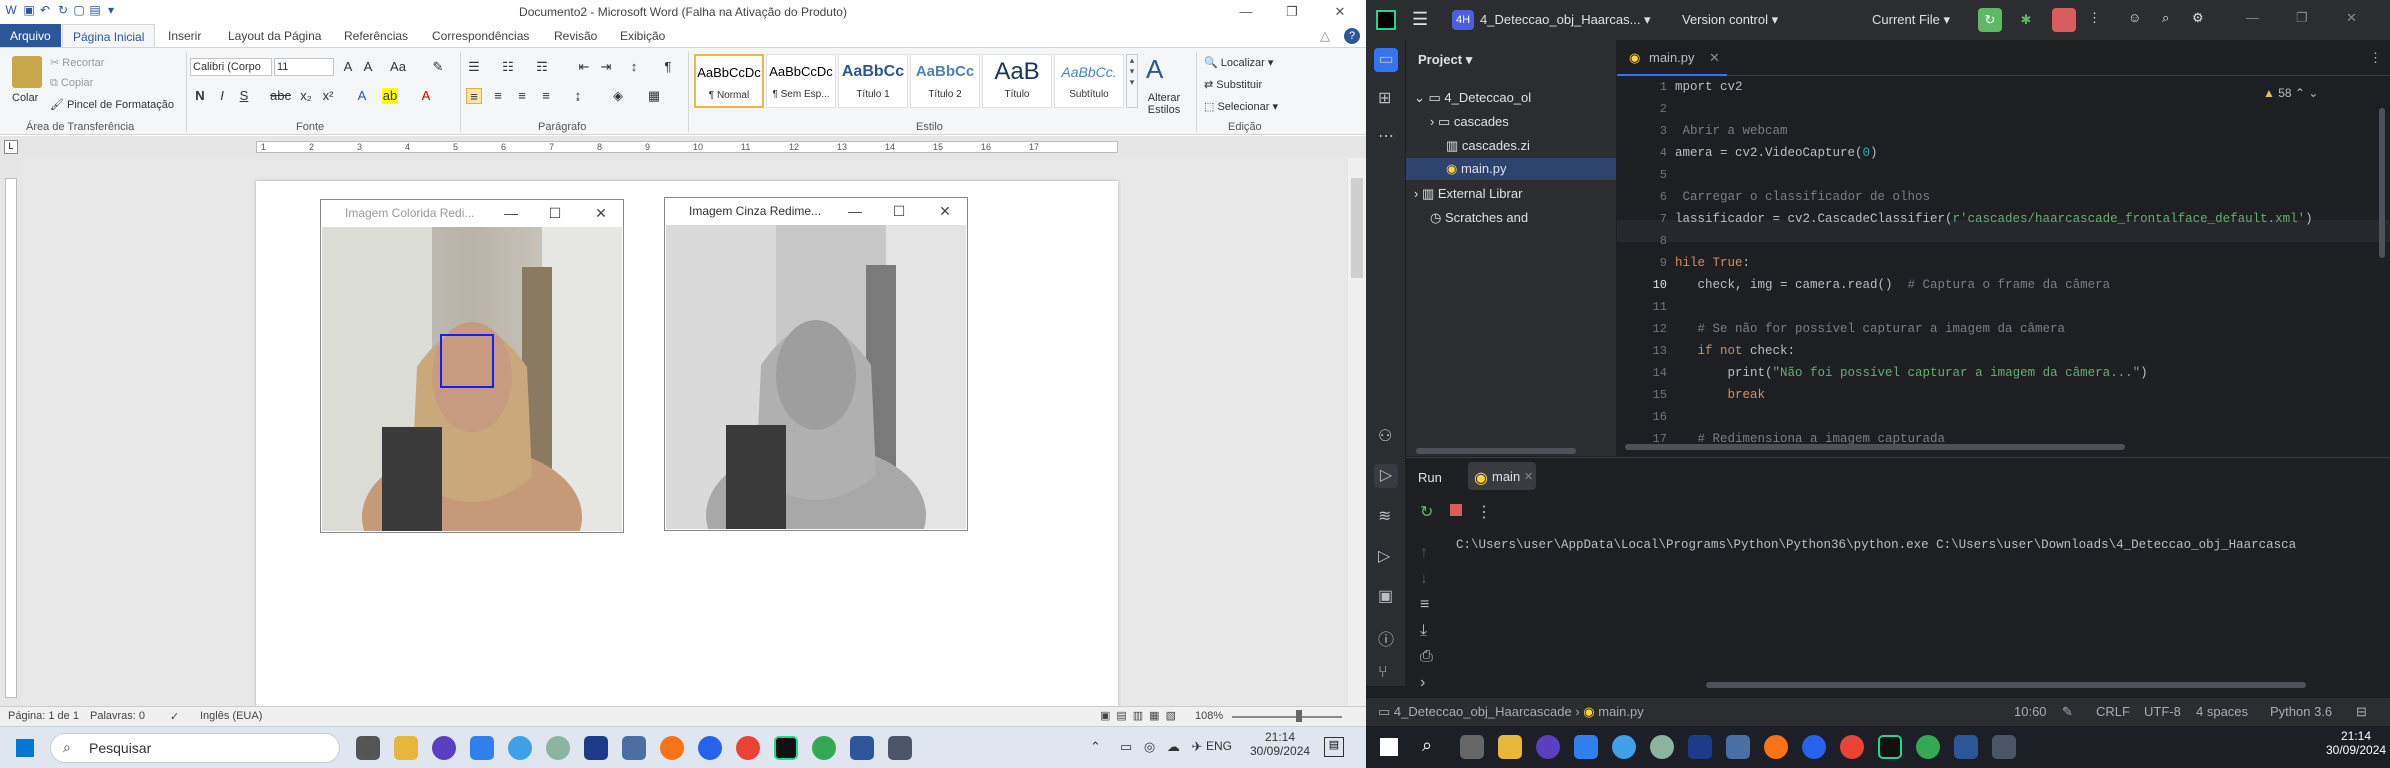 This screenshot has width=2390, height=768. I want to click on console-hscroll, so click(2006, 685).